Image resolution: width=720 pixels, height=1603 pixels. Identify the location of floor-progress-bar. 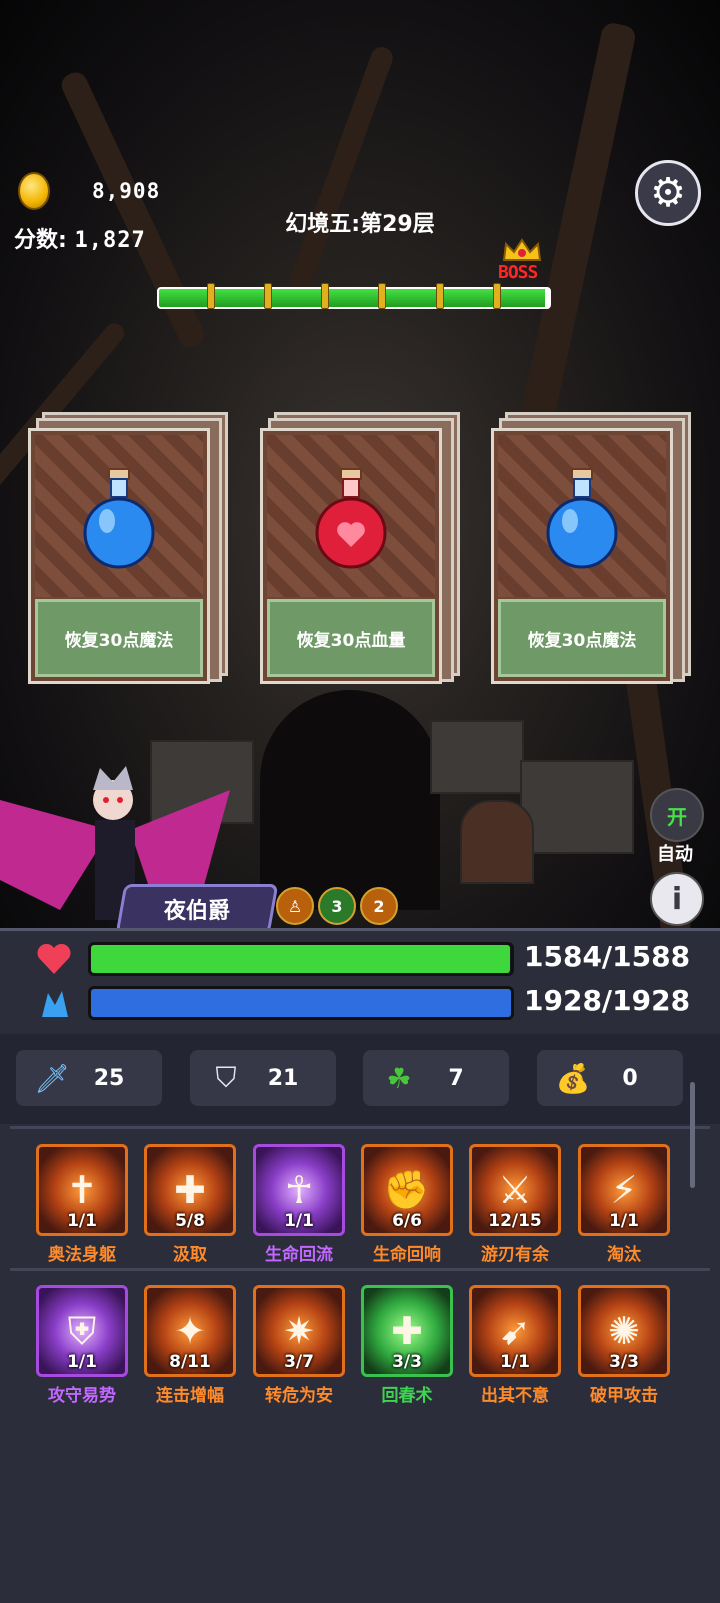
(354, 298).